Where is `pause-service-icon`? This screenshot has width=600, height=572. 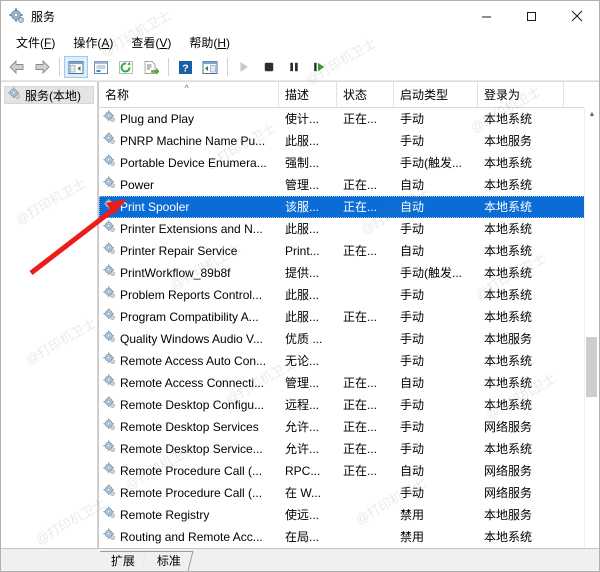 pause-service-icon is located at coordinates (294, 67).